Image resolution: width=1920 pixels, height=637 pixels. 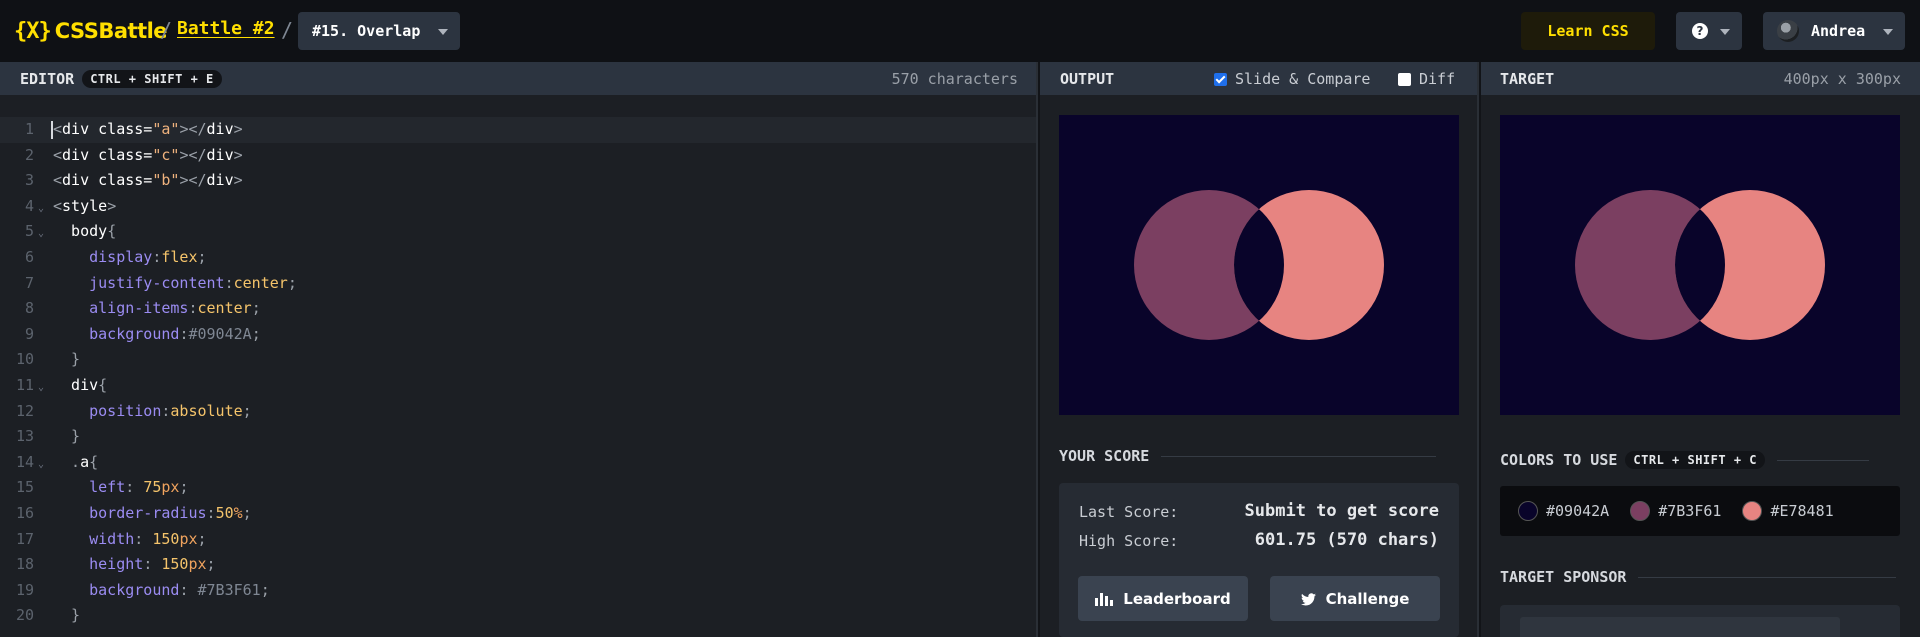 What do you see at coordinates (76, 461) in the screenshot?
I see `code-text: .a{` at bounding box center [76, 461].